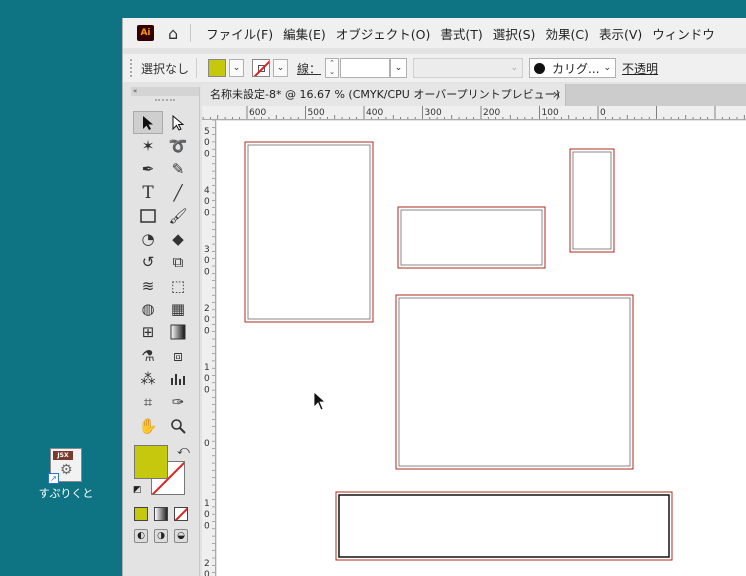 The width and height of the screenshot is (746, 576). I want to click on draw-normal-button: ◐, so click(141, 536).